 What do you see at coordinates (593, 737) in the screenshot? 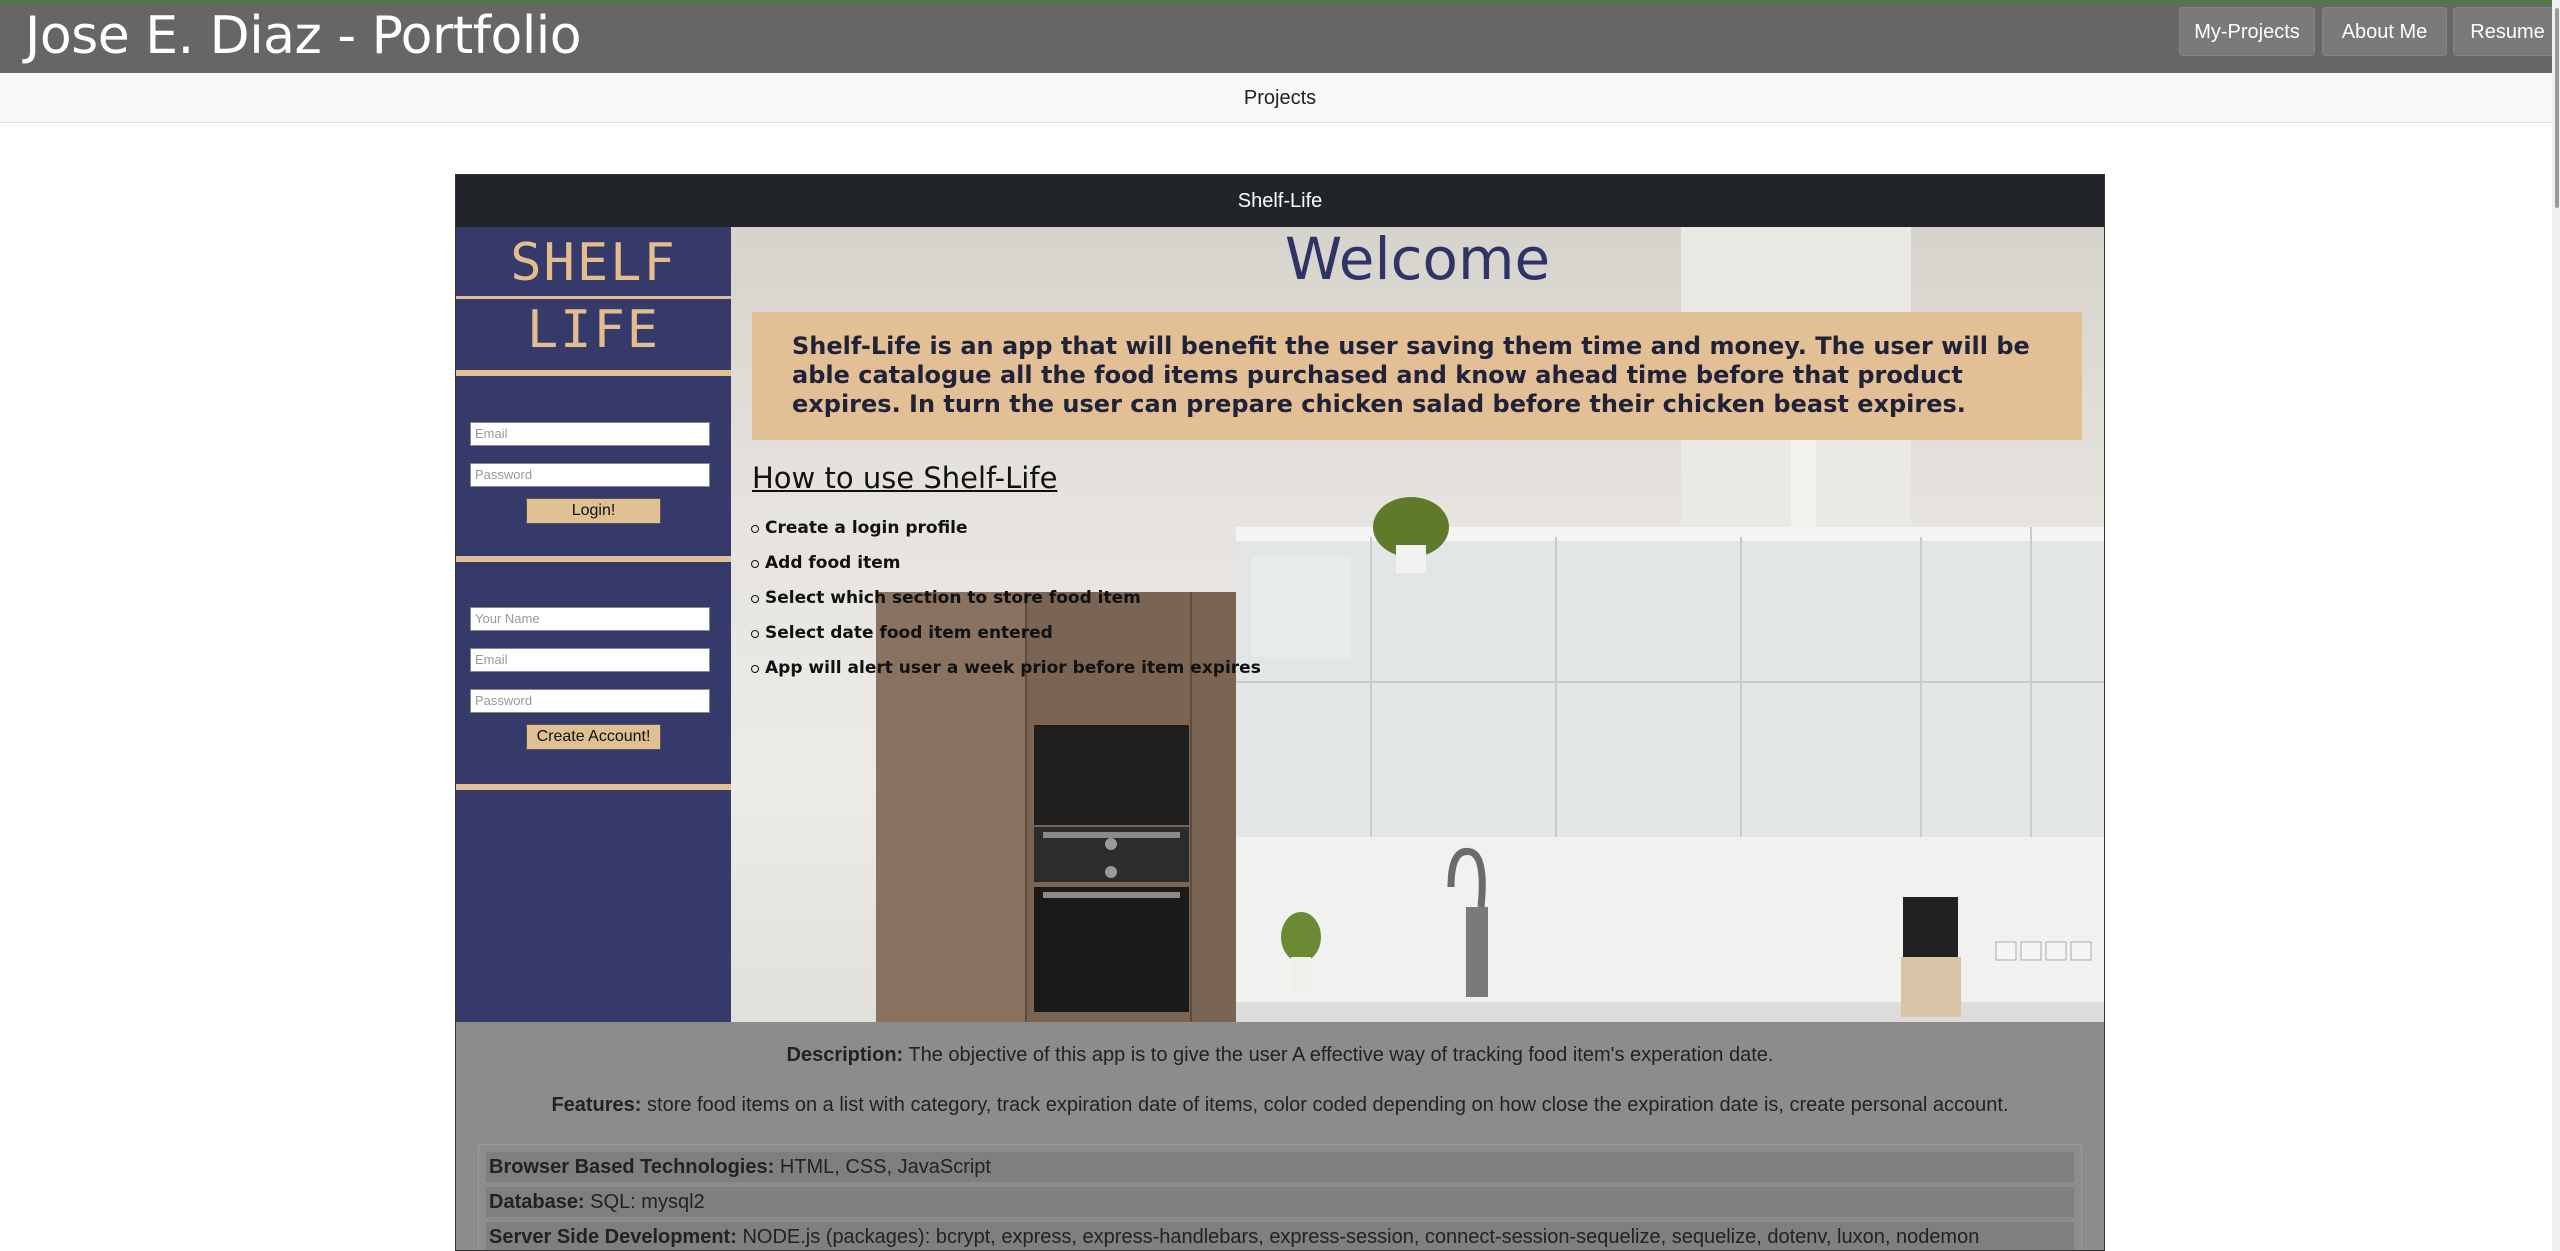
I see `create-account-button: Create Account!` at bounding box center [593, 737].